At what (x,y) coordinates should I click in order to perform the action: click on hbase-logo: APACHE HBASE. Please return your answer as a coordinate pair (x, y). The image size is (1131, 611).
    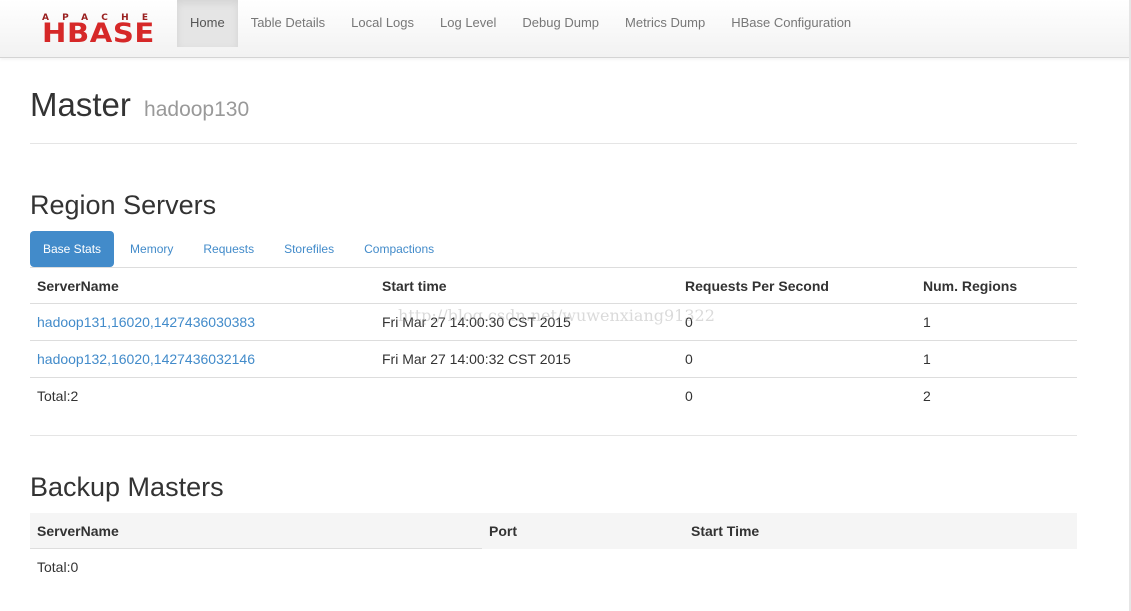
    Looking at the image, I should click on (103, 31).